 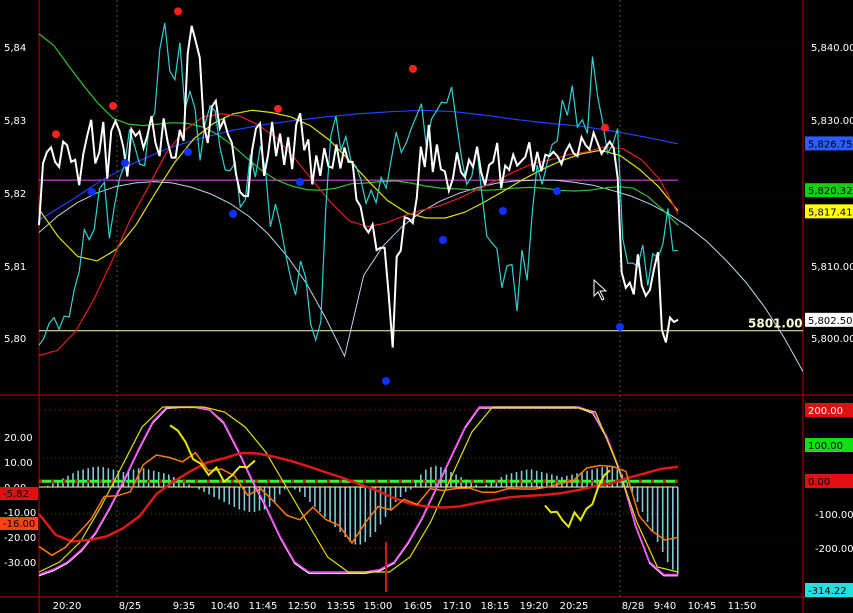 I want to click on time-label: 20:20, so click(x=67, y=606).